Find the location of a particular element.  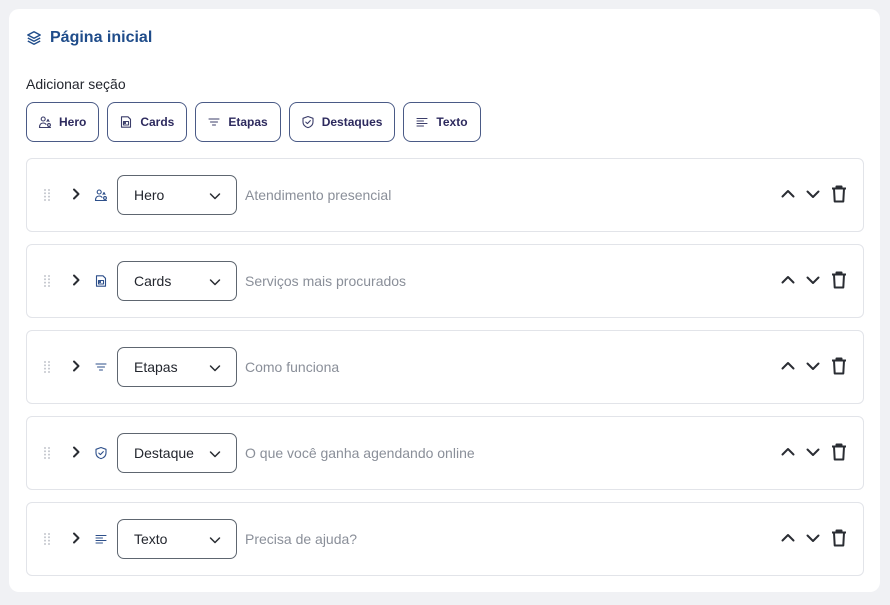

section-type-select: Texto is located at coordinates (177, 539).